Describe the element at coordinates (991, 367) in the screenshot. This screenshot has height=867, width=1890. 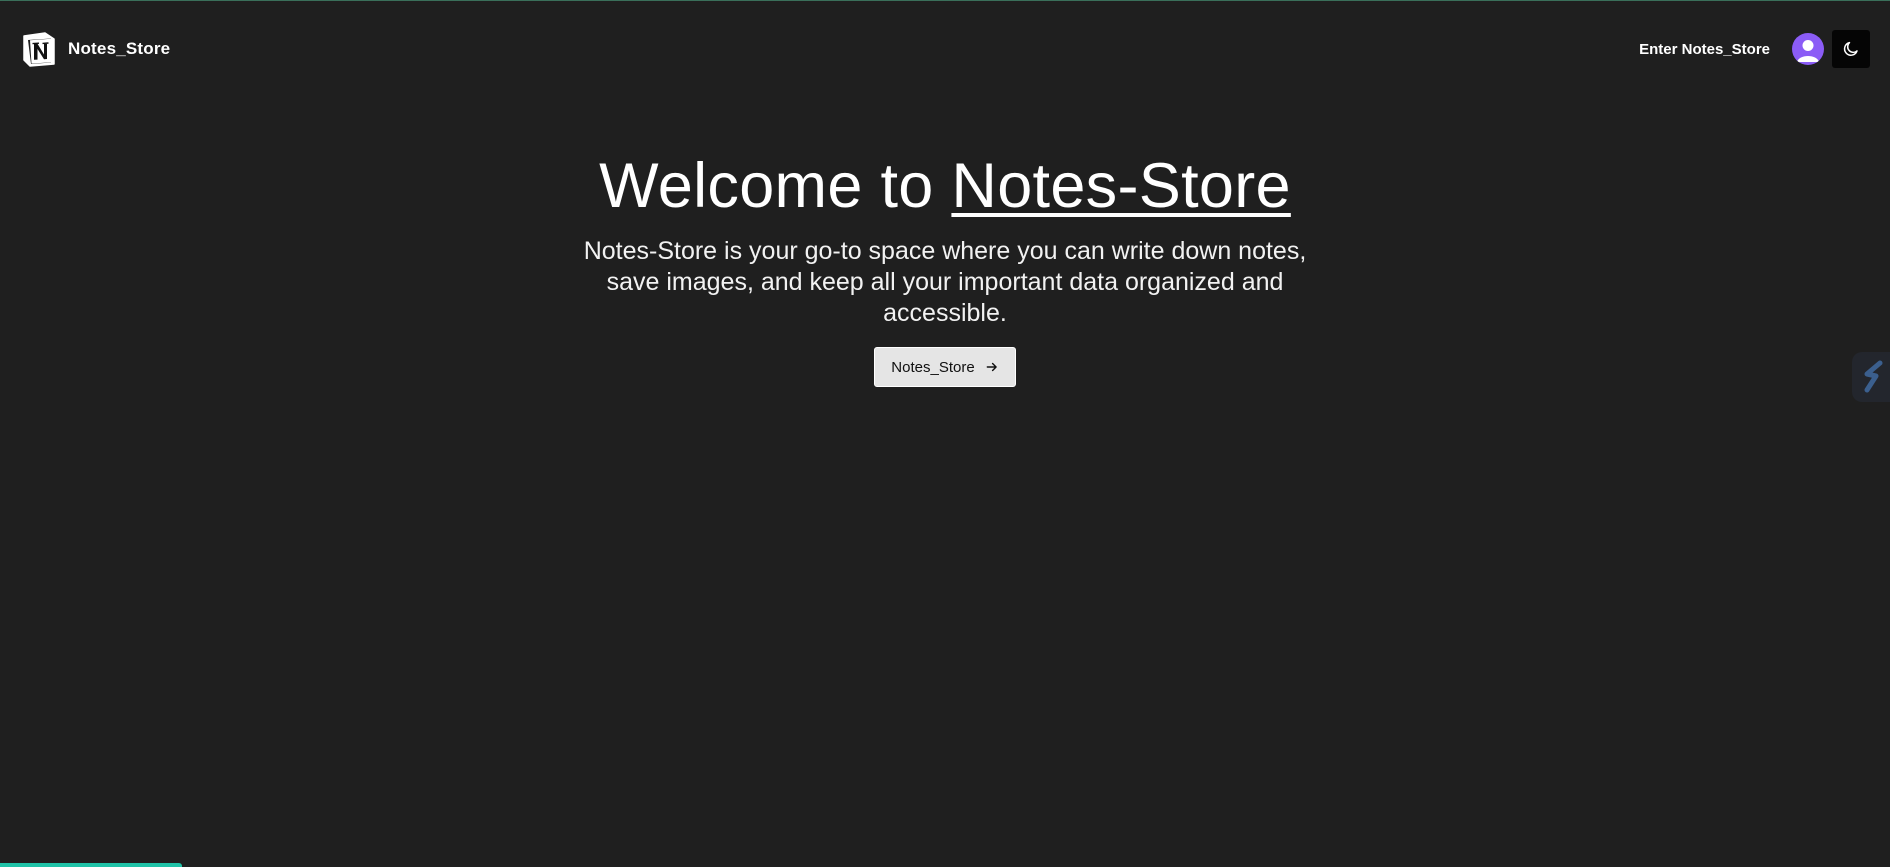
I see `arrow-right-icon` at that location.